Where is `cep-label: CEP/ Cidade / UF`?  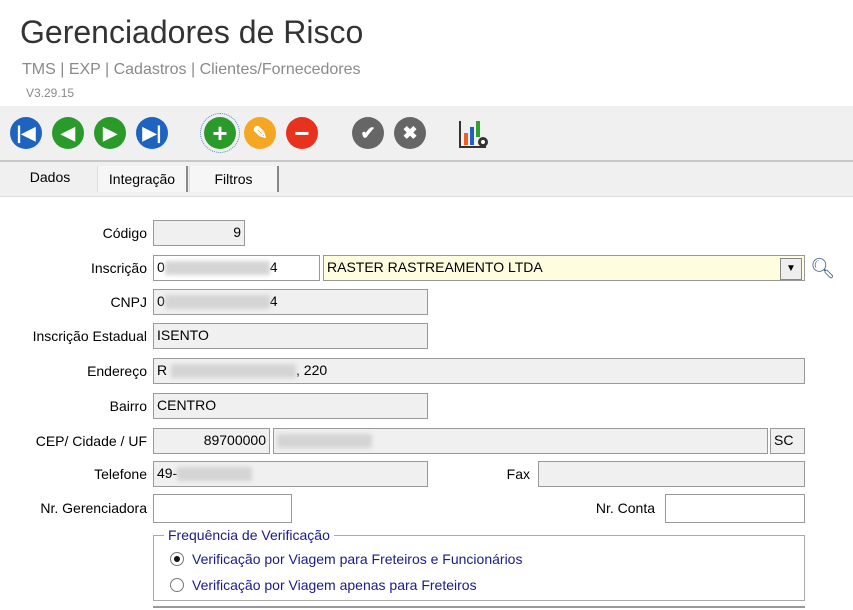
cep-label: CEP/ Cidade / UF is located at coordinates (91, 441).